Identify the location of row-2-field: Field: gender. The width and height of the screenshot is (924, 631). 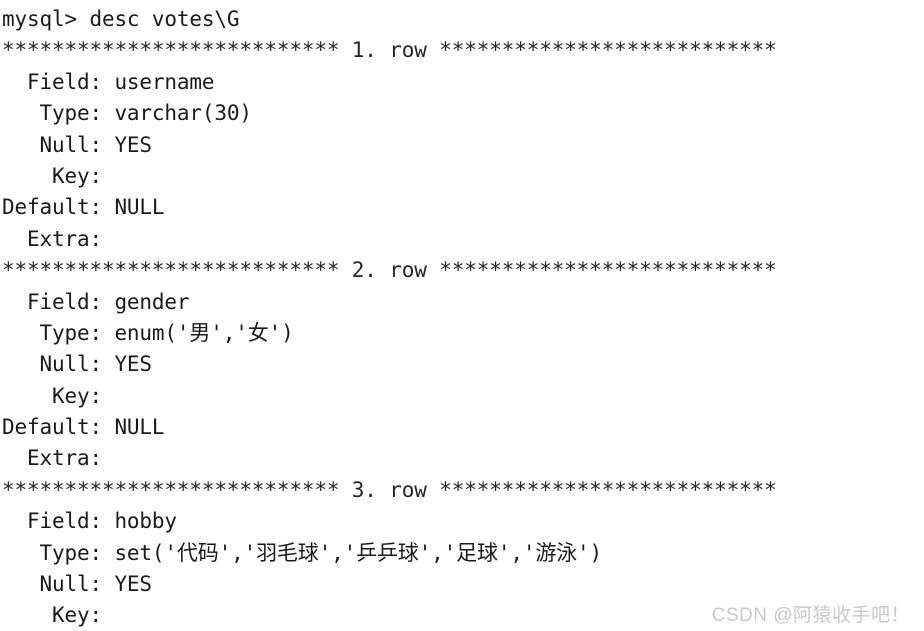
(96, 301).